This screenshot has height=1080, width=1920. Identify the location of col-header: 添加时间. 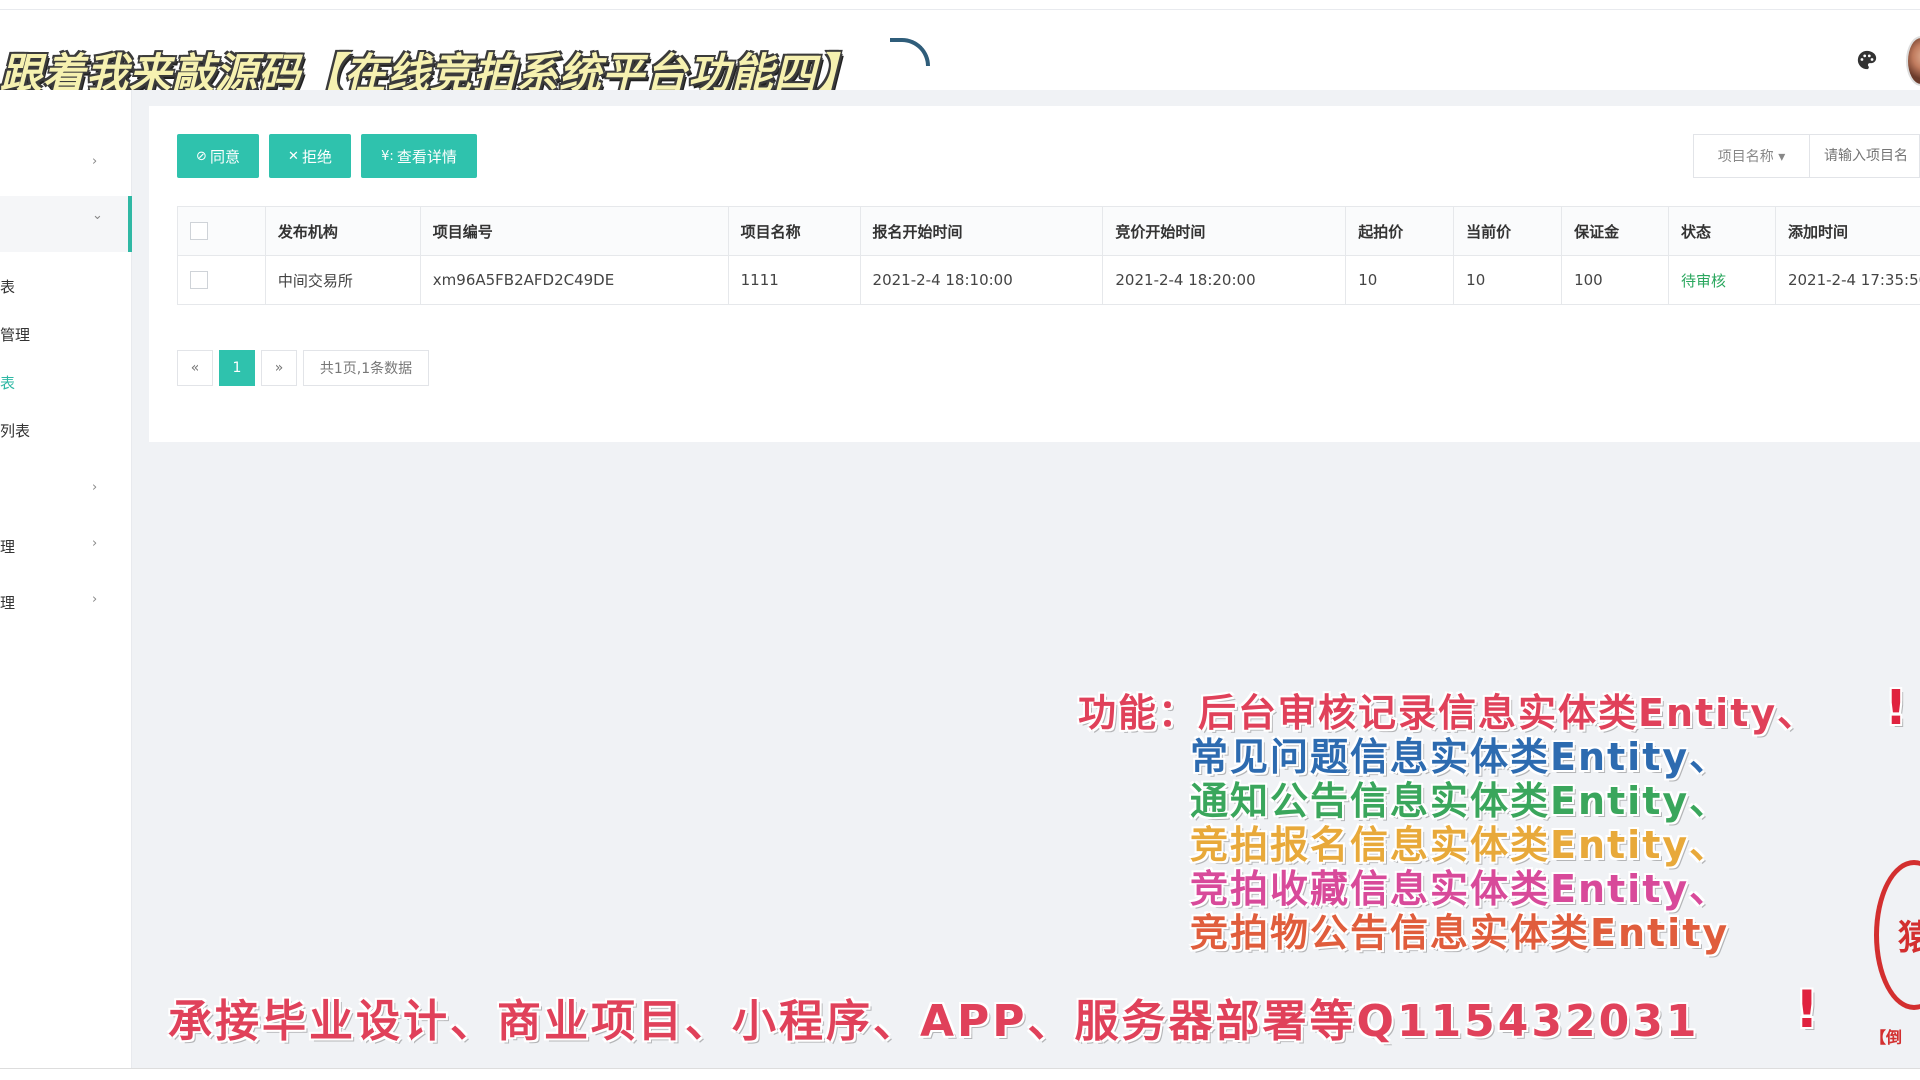
(1847, 231).